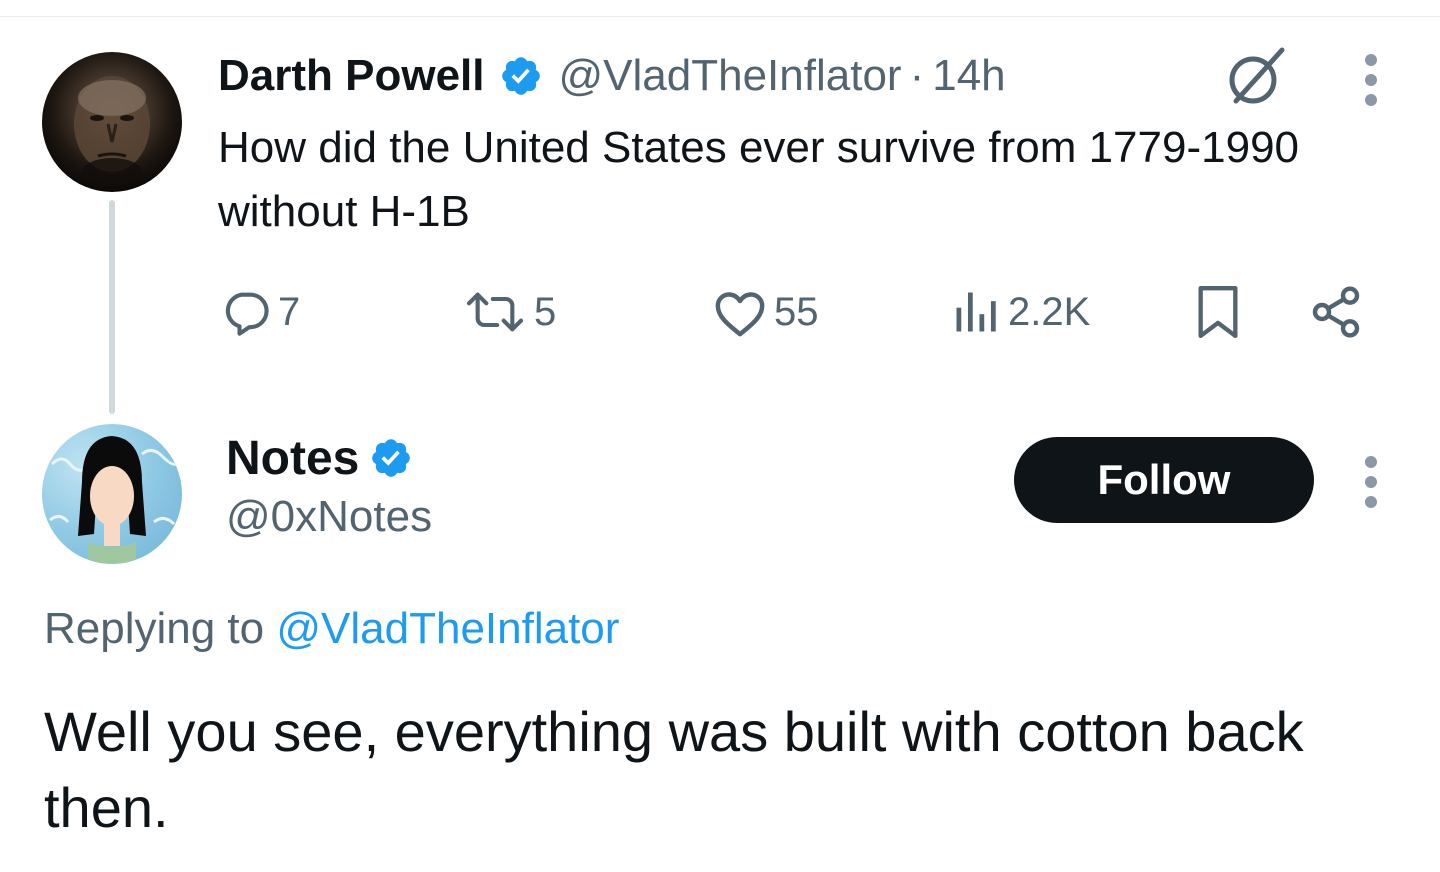  Describe the element at coordinates (351, 76) in the screenshot. I see `display-name: Darth Powell` at that location.